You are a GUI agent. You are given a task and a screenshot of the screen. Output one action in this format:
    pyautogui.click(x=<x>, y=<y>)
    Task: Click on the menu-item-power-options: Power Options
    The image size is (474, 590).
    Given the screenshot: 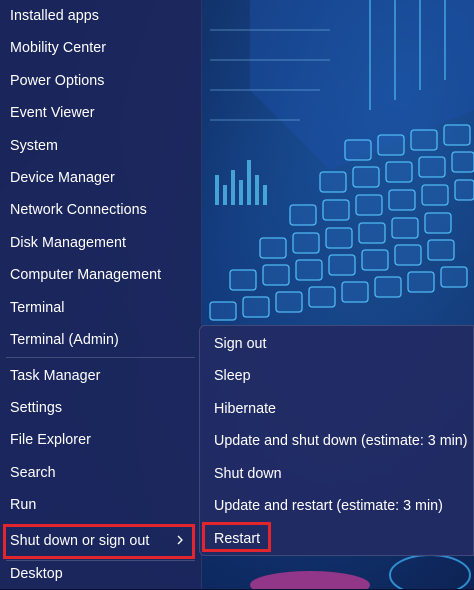 What is the action you would take?
    pyautogui.click(x=100, y=81)
    